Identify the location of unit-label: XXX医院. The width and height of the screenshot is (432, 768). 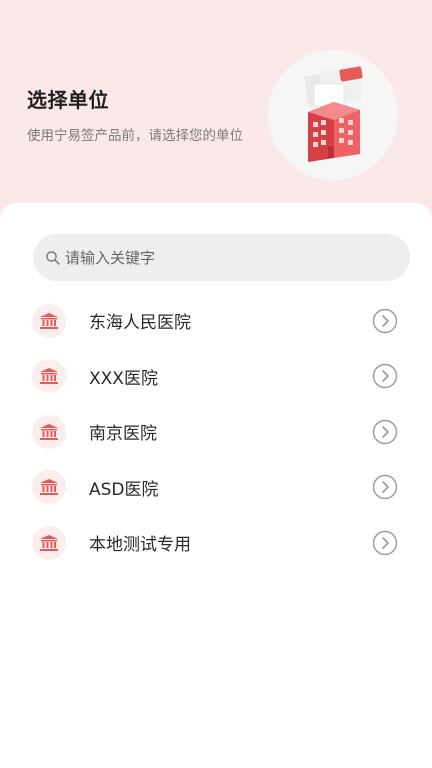
(123, 378).